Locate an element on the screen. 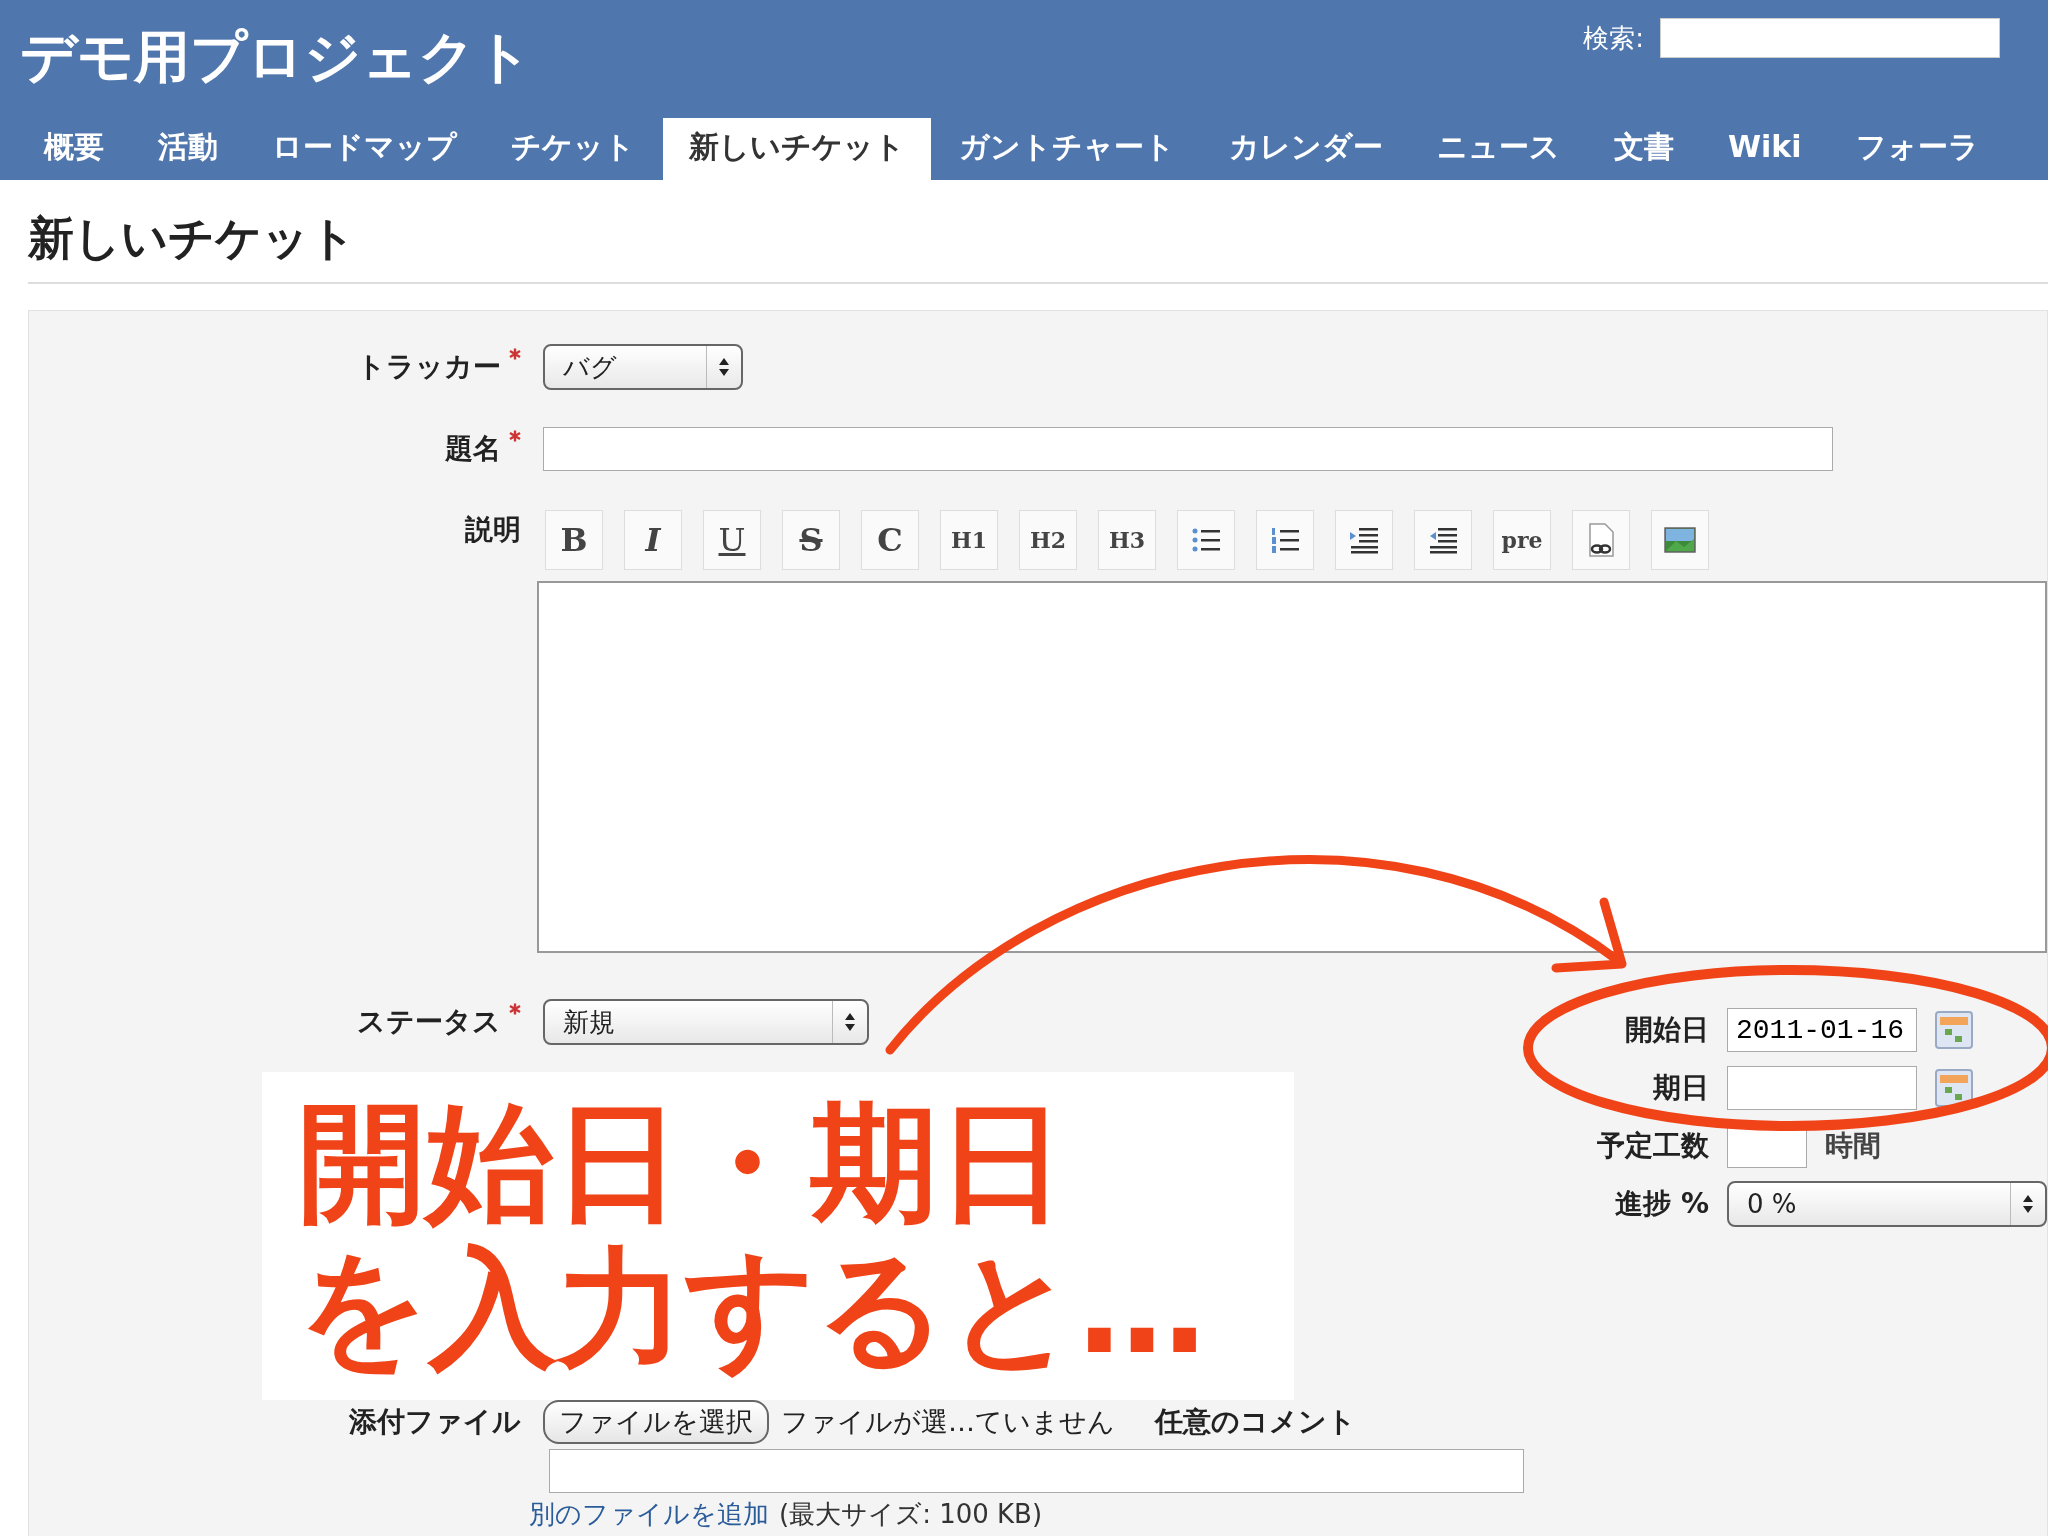 The width and height of the screenshot is (2048, 1536). indent-button is located at coordinates (1364, 540).